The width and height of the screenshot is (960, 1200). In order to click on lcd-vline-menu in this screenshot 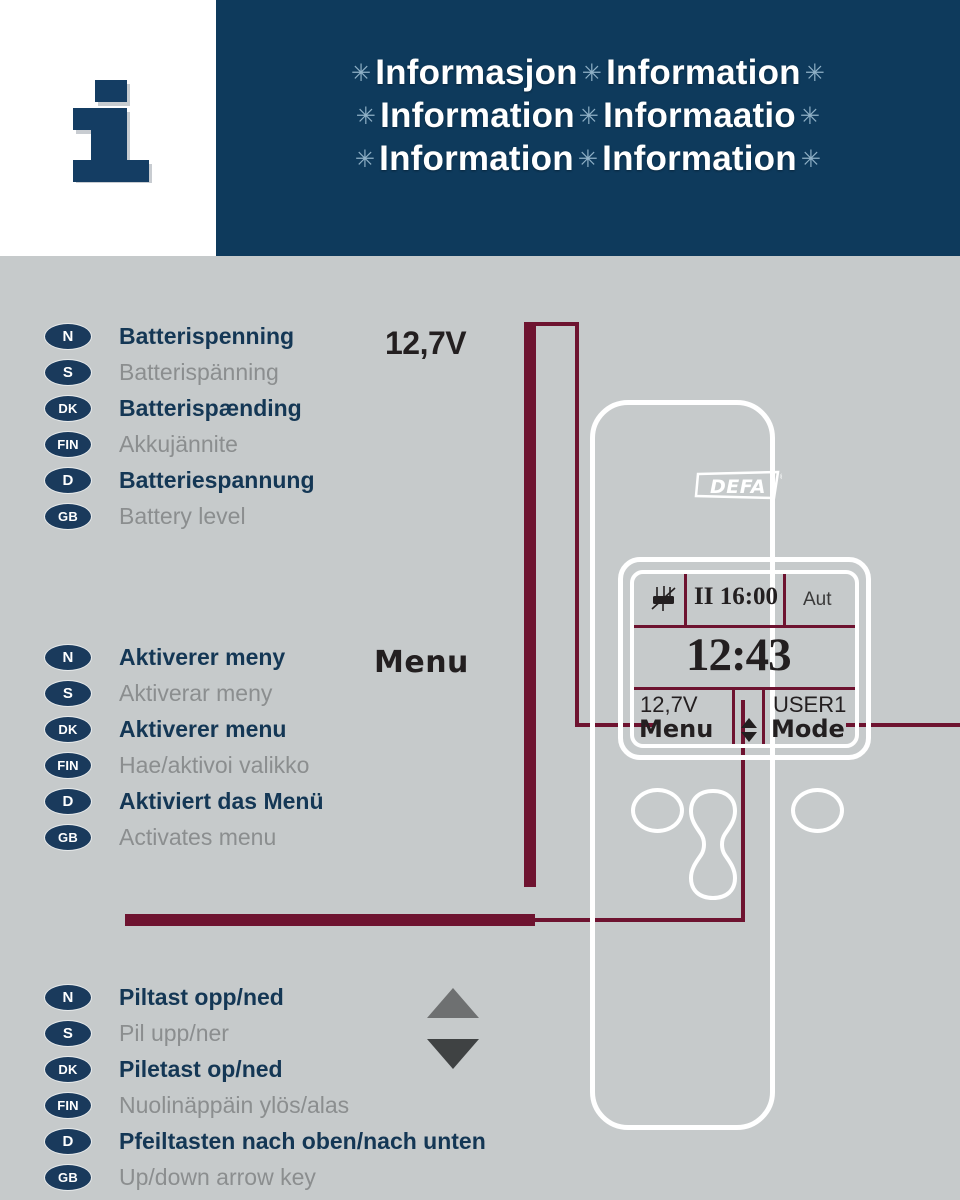, I will do `click(733, 715)`.